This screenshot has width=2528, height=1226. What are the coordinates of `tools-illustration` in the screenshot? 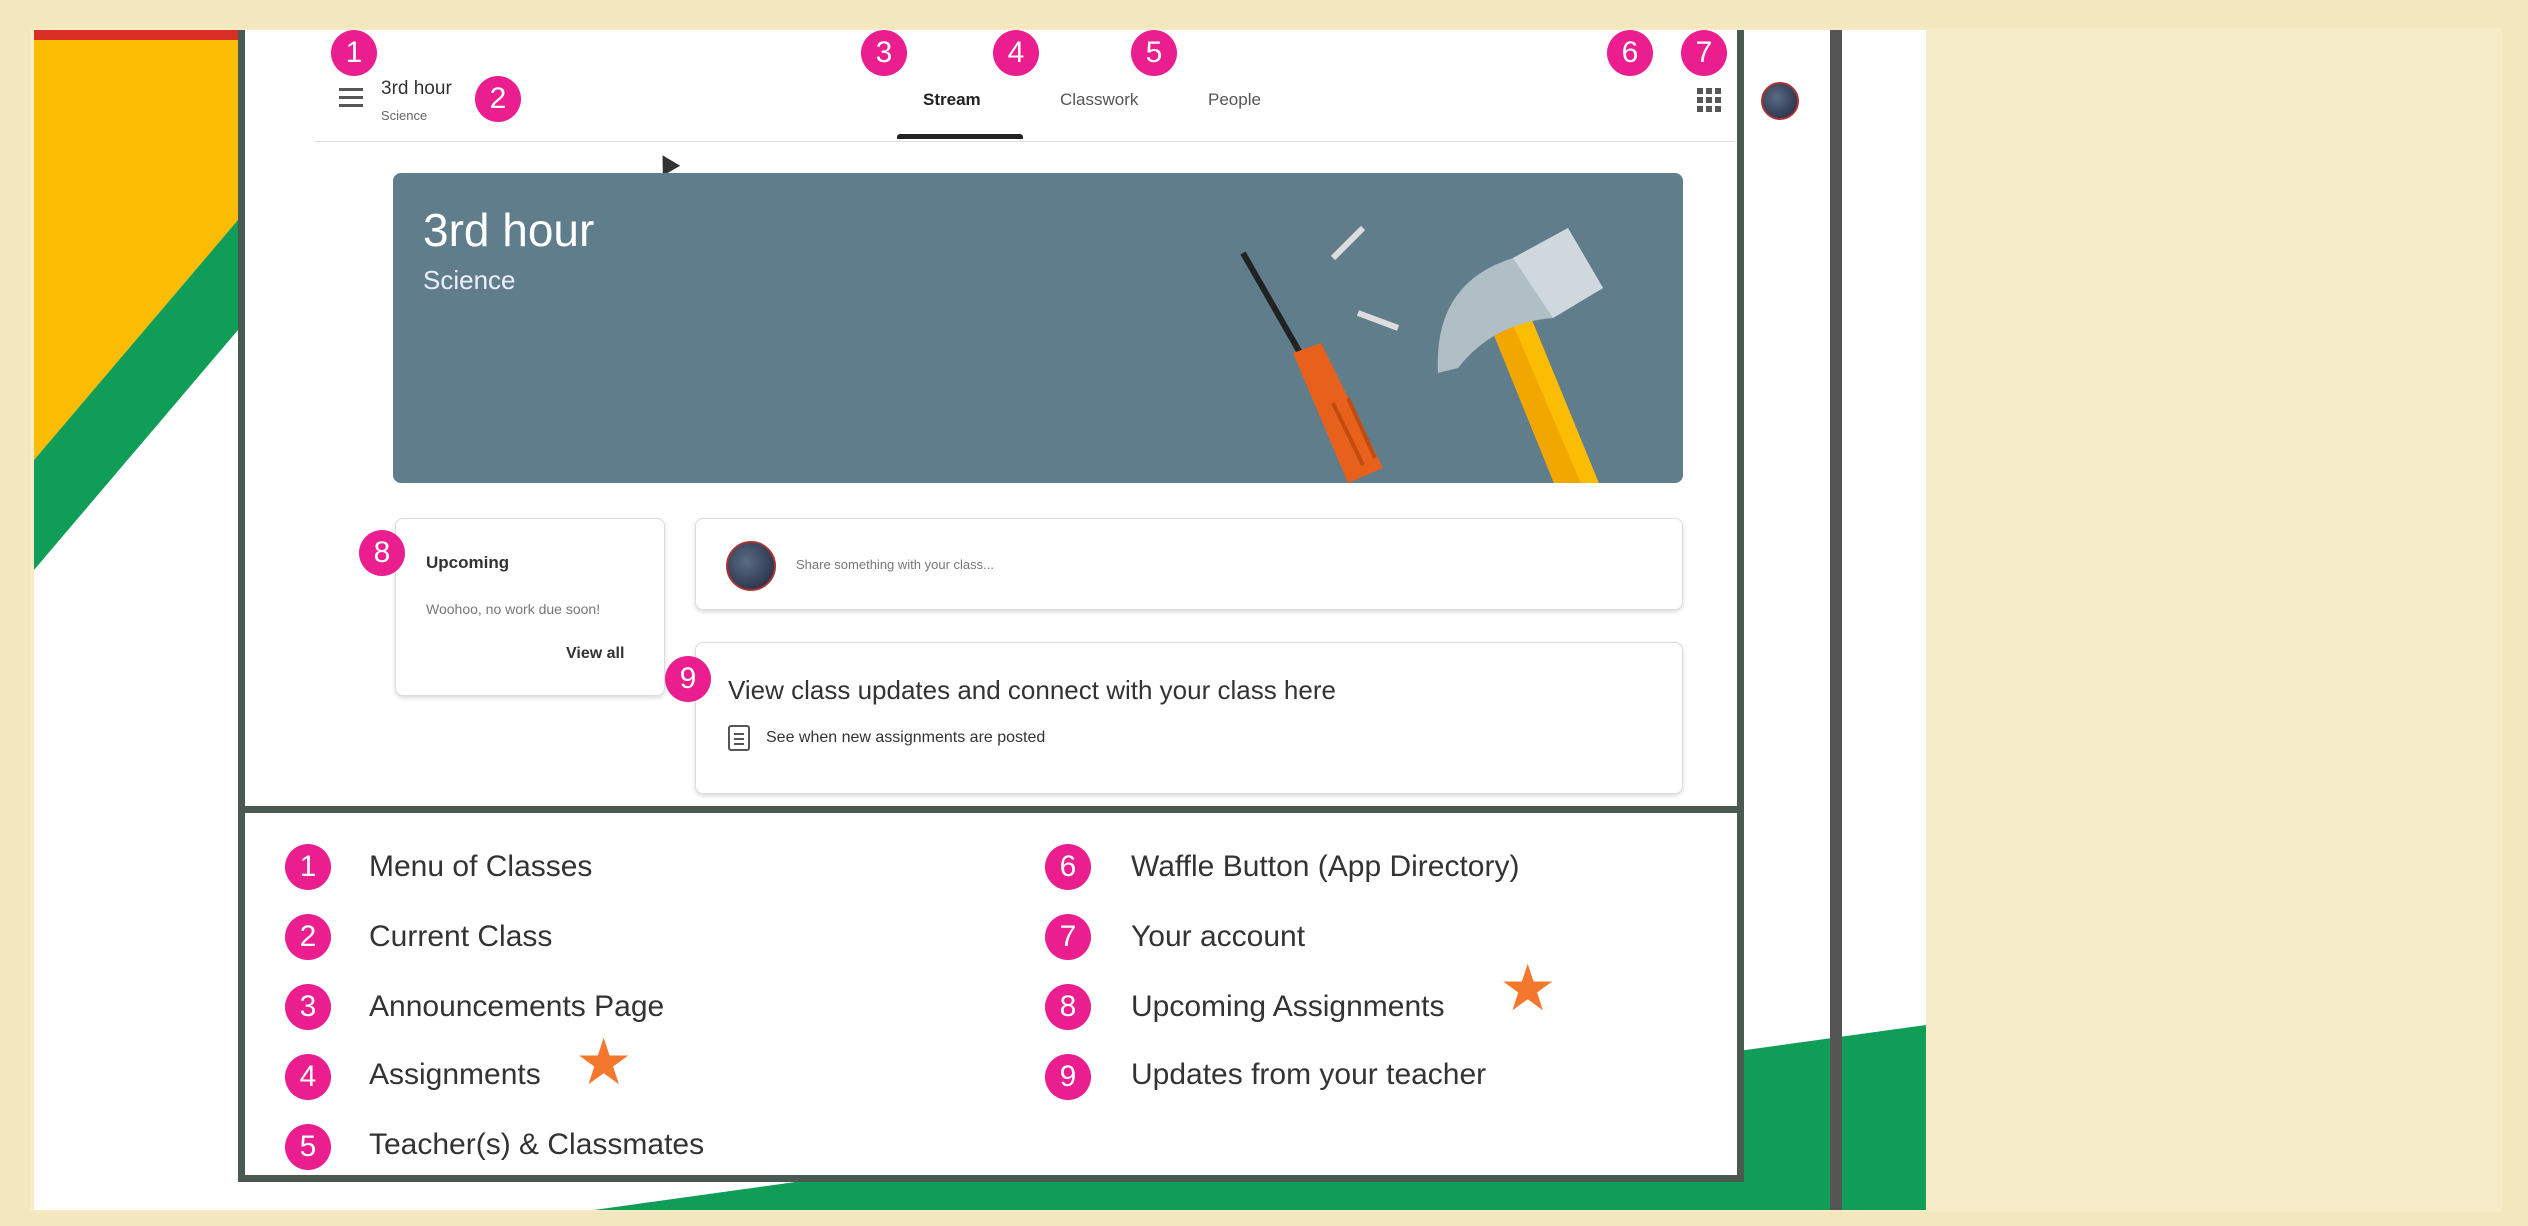 It's located at (1421, 354).